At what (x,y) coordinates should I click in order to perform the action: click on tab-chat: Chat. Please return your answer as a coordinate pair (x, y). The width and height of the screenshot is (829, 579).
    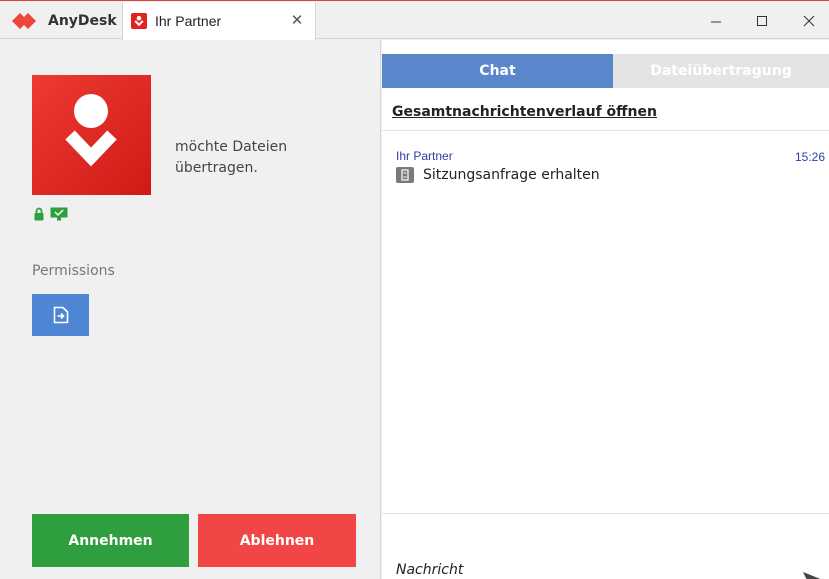
    Looking at the image, I should click on (497, 71).